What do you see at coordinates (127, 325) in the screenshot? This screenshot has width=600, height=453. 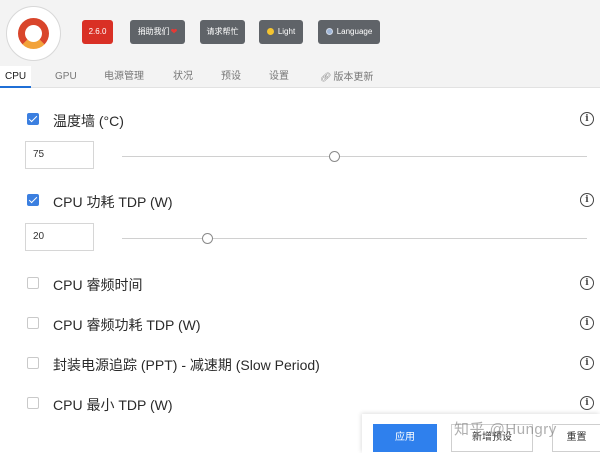 I see `boost-tdp-label: CPU 睿频功耗 TDP (W)` at bounding box center [127, 325].